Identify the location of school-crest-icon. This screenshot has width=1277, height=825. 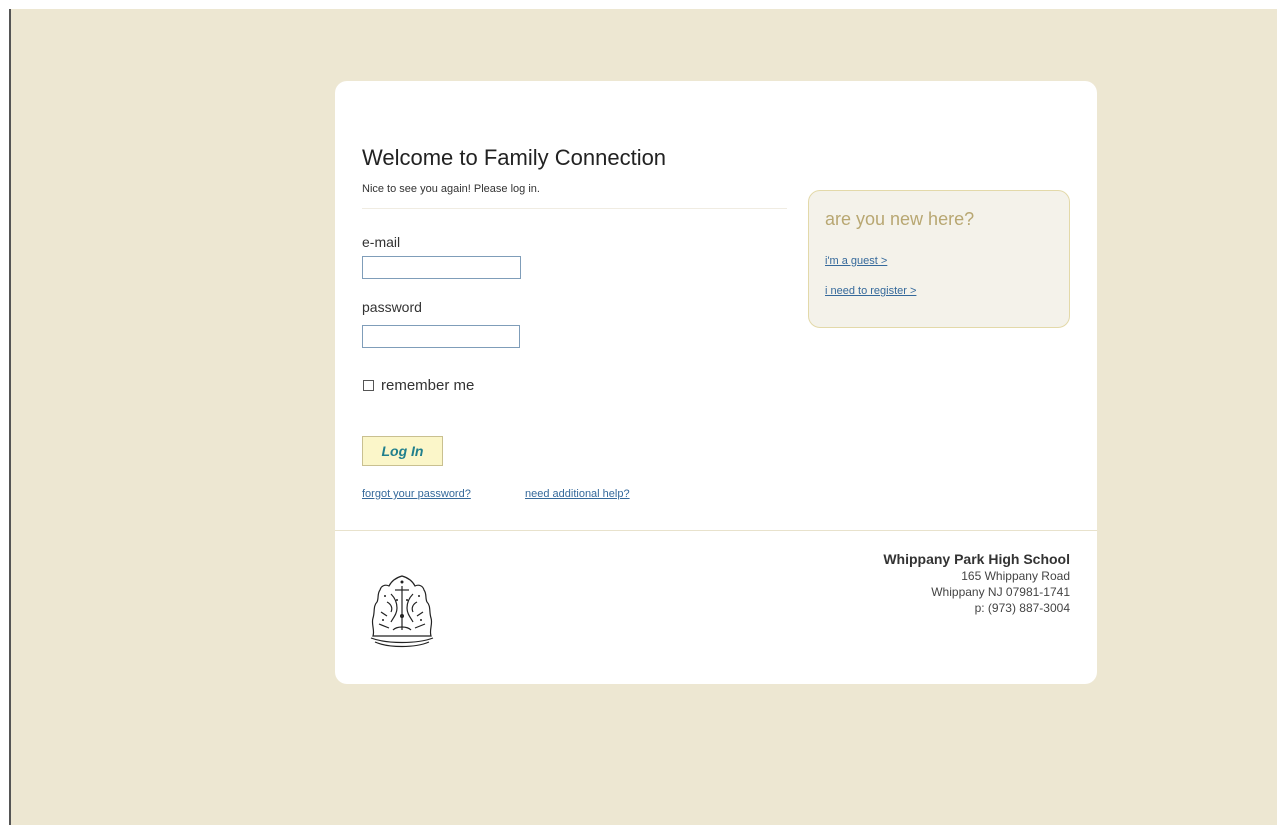
(402, 611).